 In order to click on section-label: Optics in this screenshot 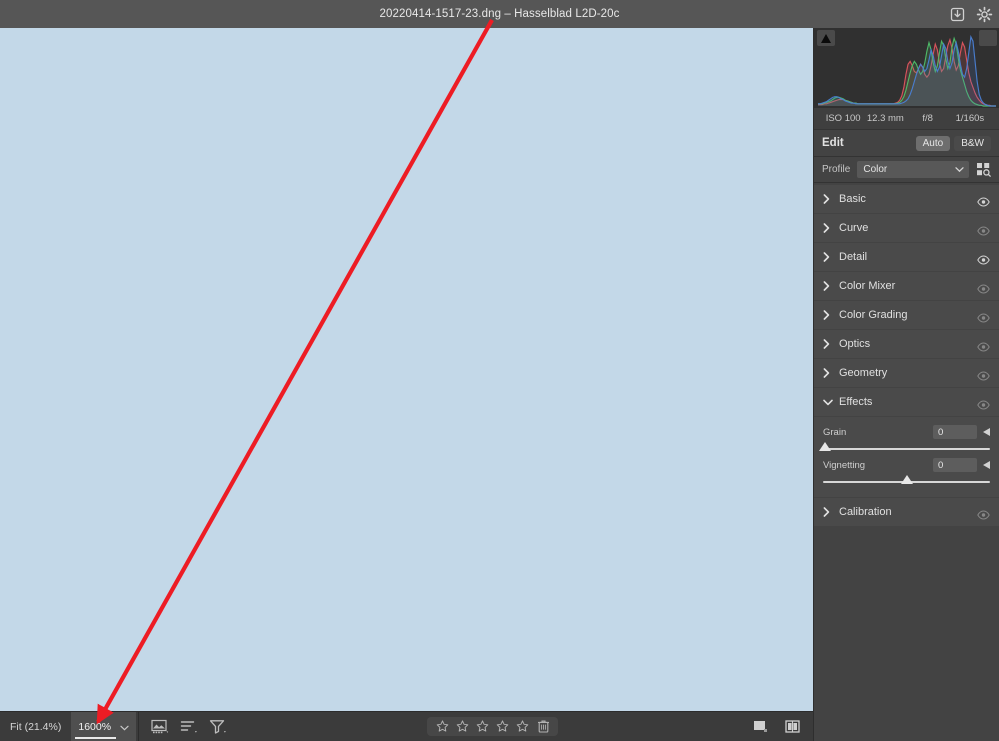, I will do `click(855, 344)`.